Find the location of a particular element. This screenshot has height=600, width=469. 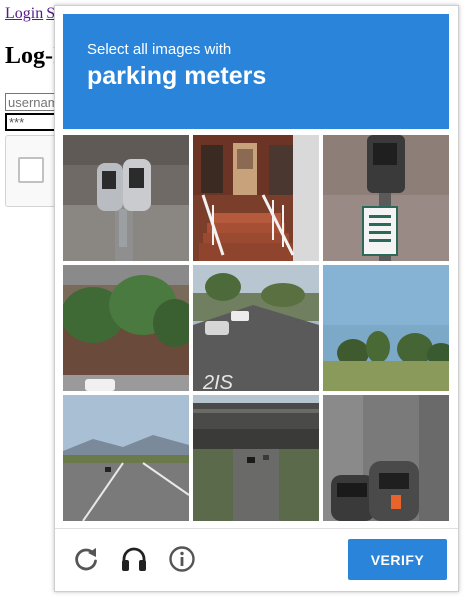

parking-meter-closeup-image is located at coordinates (126, 198).